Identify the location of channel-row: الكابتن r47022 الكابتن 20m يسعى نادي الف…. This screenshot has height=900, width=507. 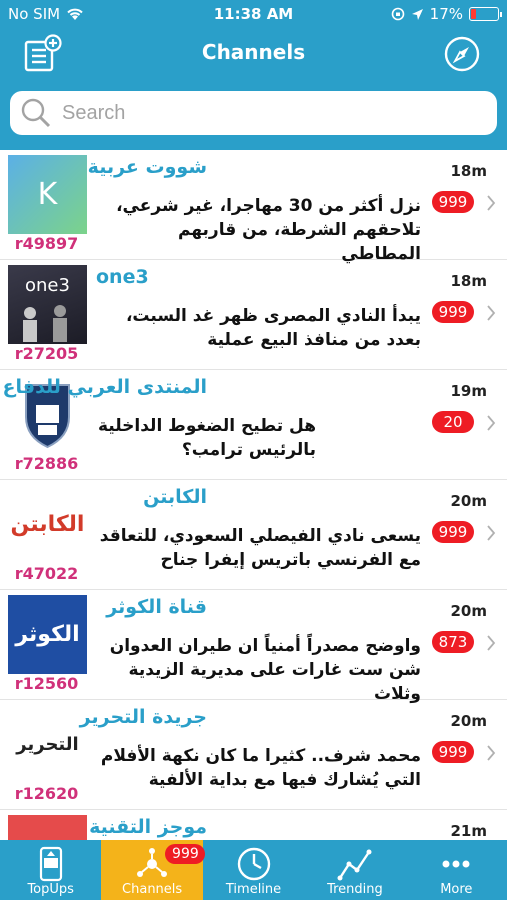
(253, 535).